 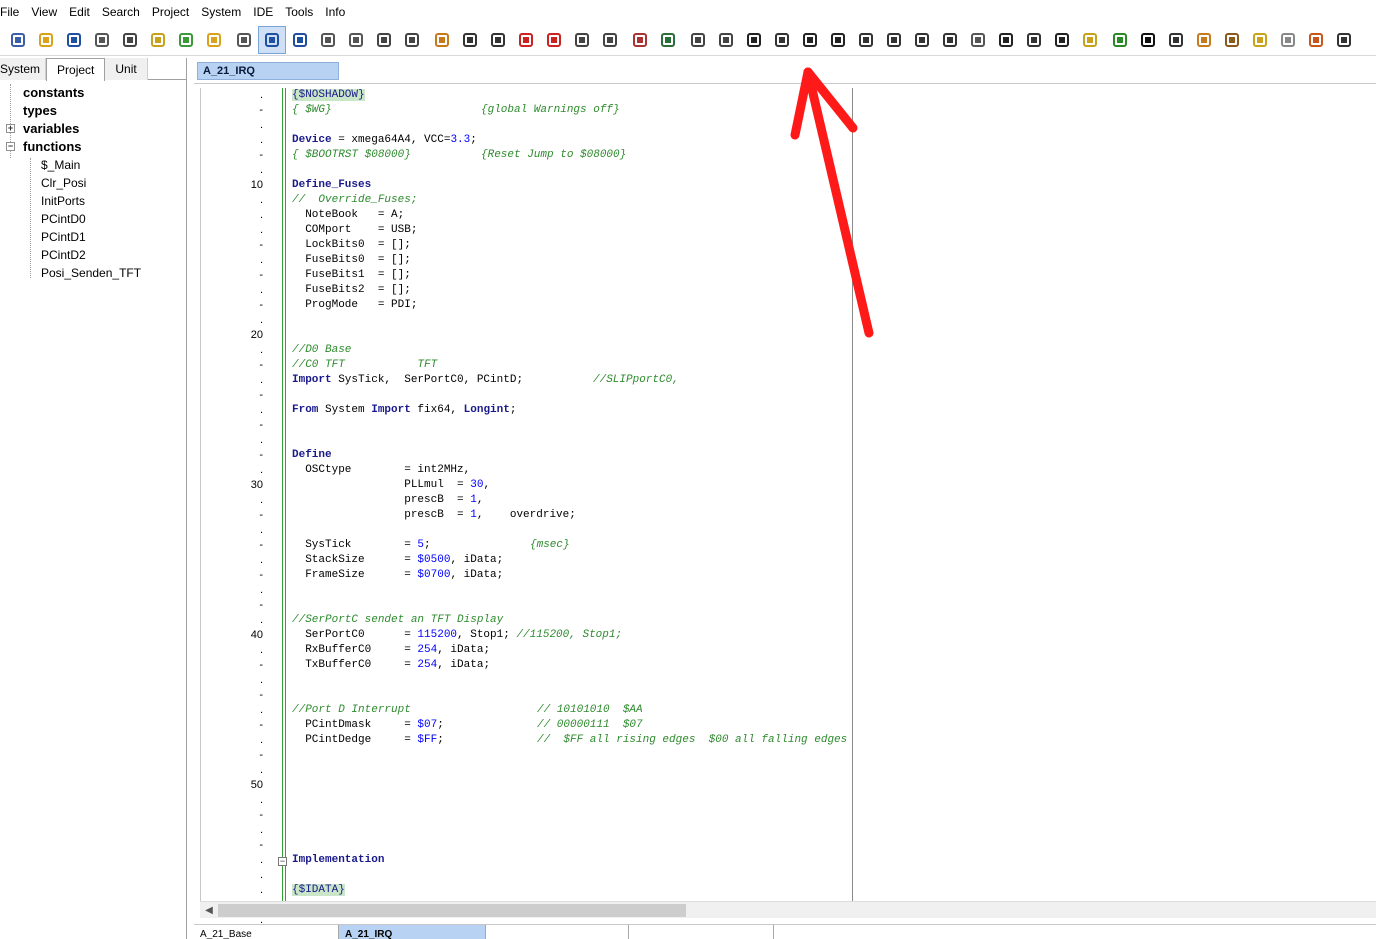 What do you see at coordinates (244, 40) in the screenshot?
I see `cut-icon` at bounding box center [244, 40].